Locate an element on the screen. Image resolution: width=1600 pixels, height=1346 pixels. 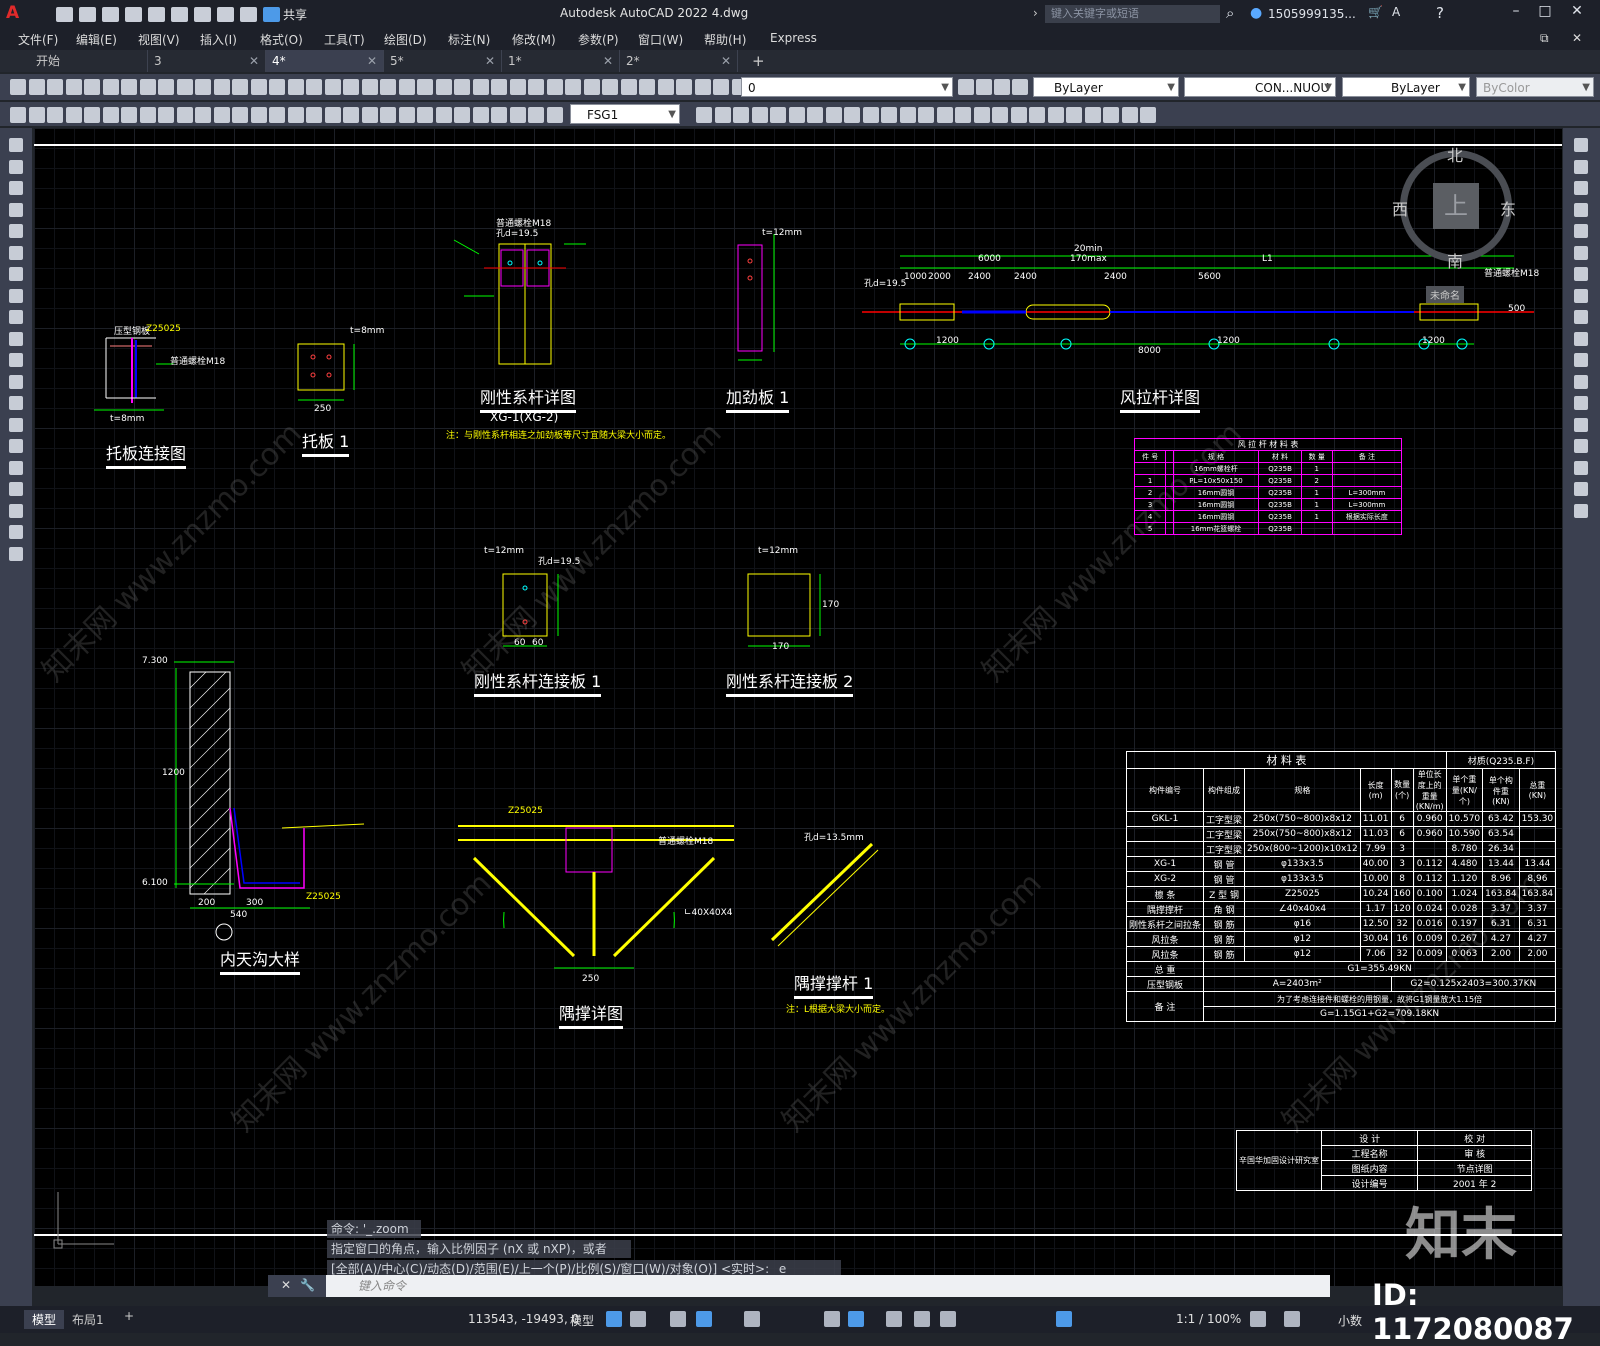
tab-model: 模型 is located at coordinates (44, 1319).